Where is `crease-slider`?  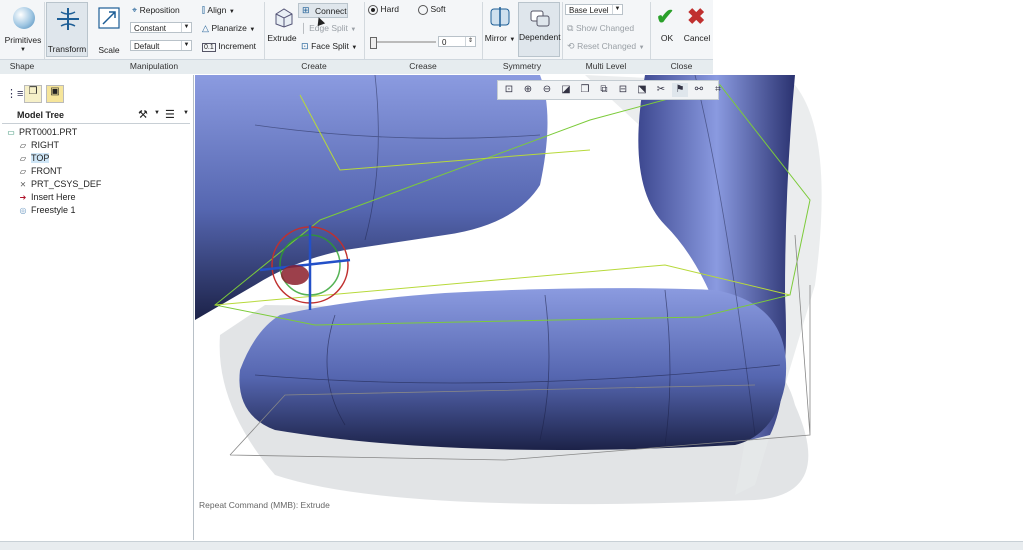 crease-slider is located at coordinates (403, 43).